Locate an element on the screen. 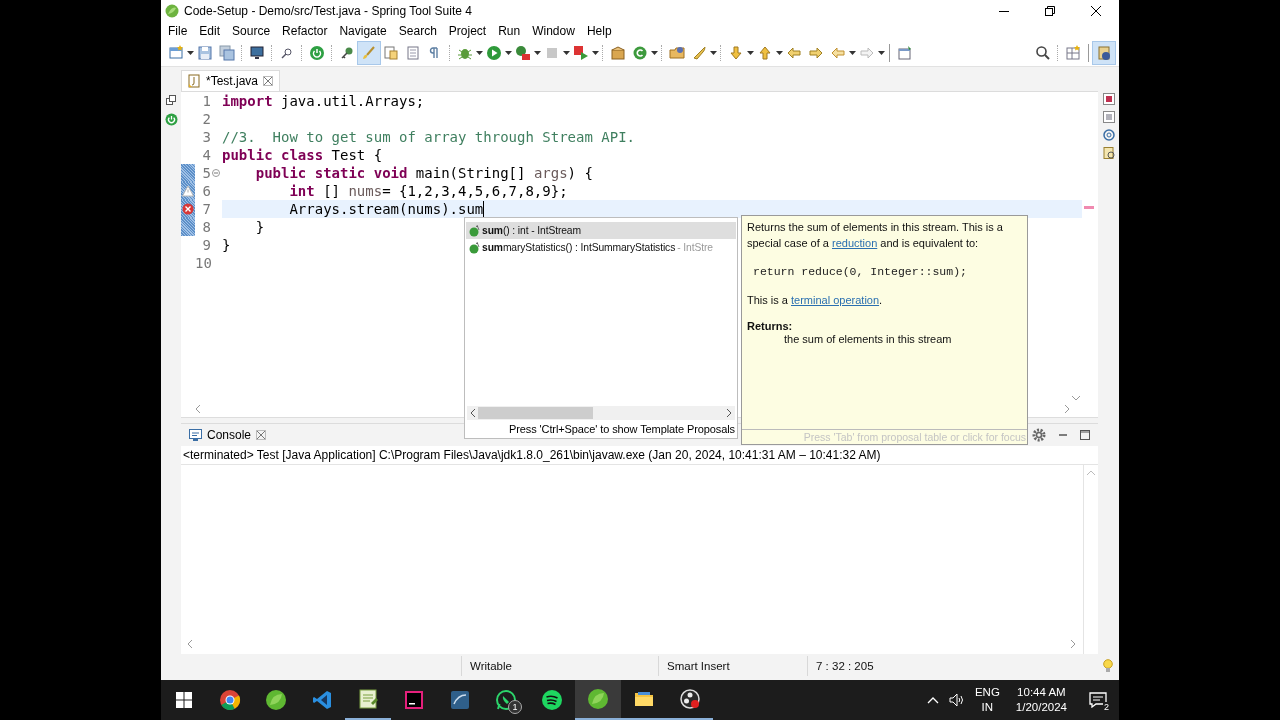 The height and width of the screenshot is (720, 1280). scrollbar-thumb is located at coordinates (535, 413).